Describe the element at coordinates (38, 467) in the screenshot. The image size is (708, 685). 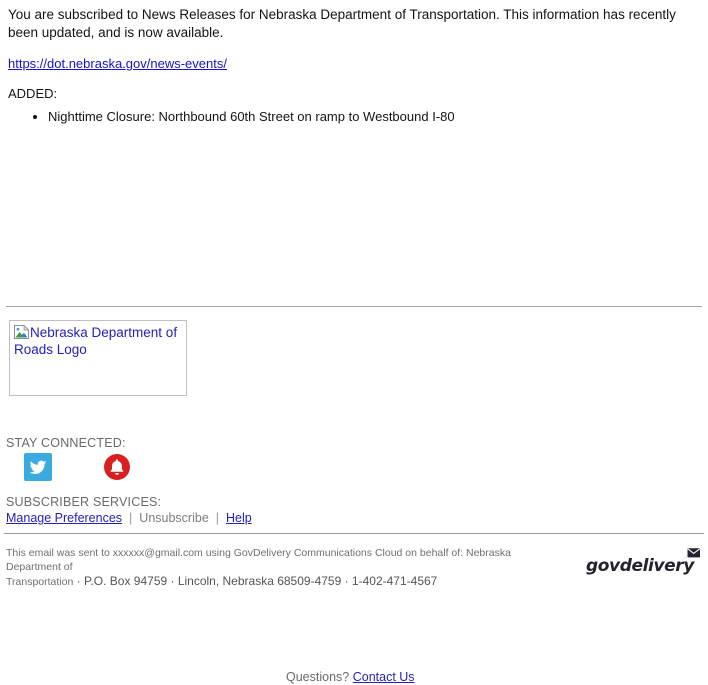
I see `twitter-icon` at that location.